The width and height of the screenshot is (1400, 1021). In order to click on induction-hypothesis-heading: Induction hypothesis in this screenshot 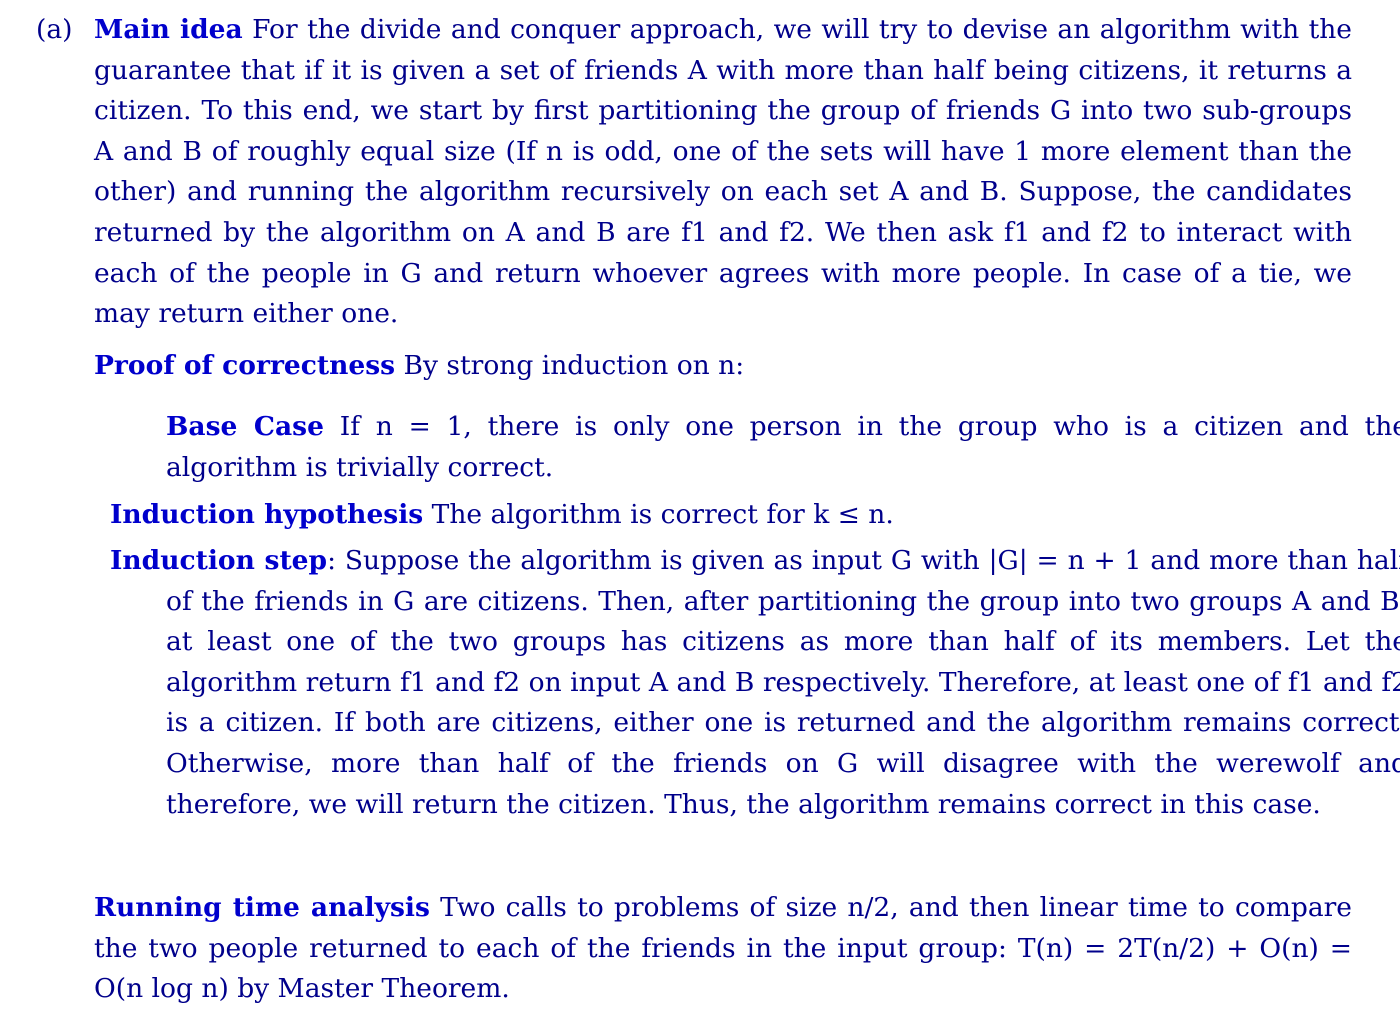, I will do `click(267, 514)`.